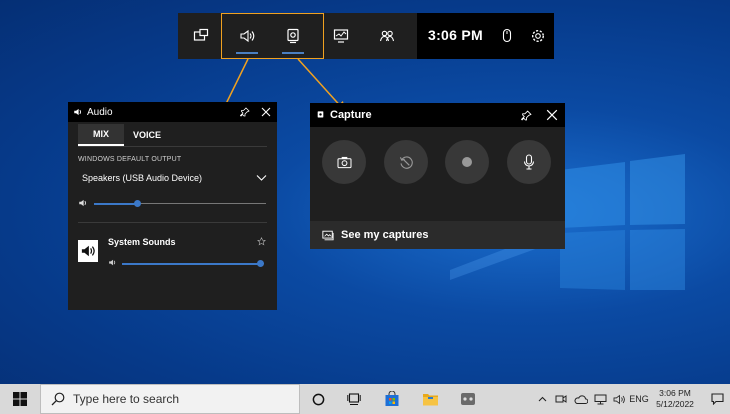  I want to click on show-hidden-icons, so click(542, 399).